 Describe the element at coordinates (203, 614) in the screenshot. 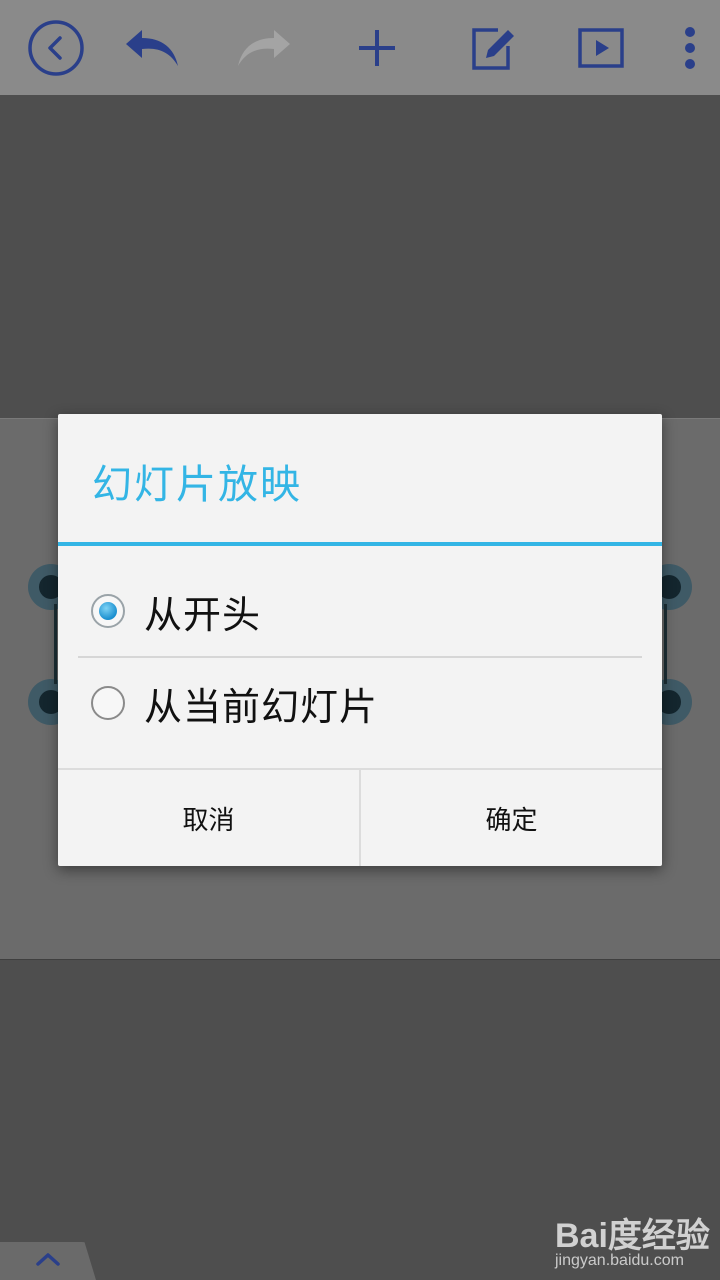

I see `option-label: 从开头` at that location.